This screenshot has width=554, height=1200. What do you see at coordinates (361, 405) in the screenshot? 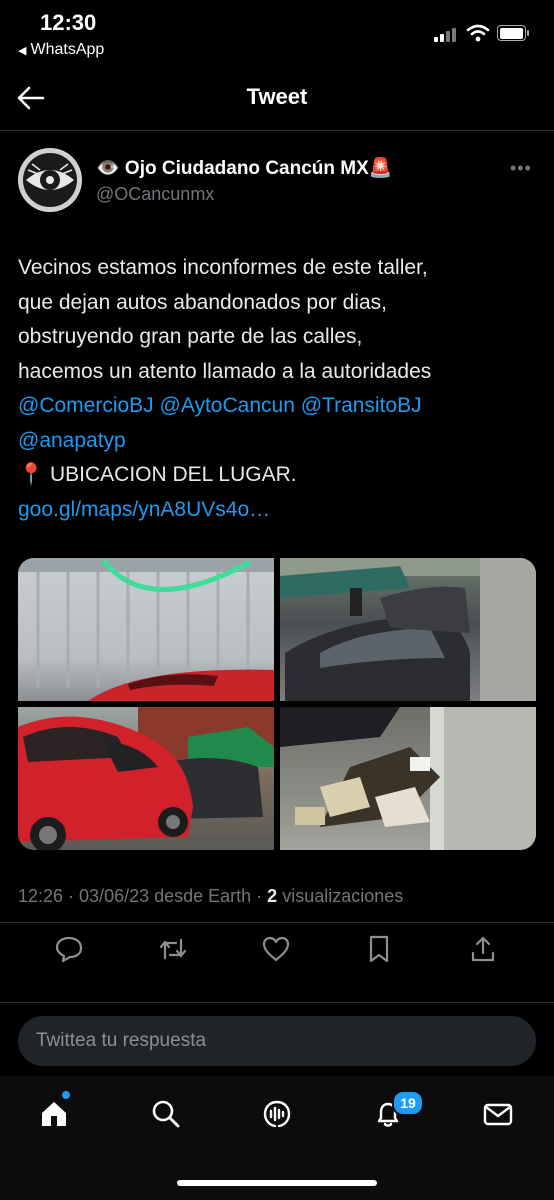
I see `mention-link: @TransitoBJ` at bounding box center [361, 405].